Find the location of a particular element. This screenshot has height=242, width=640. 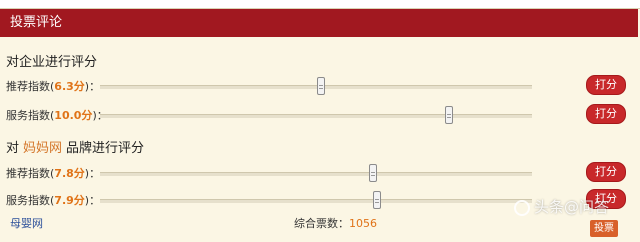

rating-score: 7.8分 is located at coordinates (69, 173).